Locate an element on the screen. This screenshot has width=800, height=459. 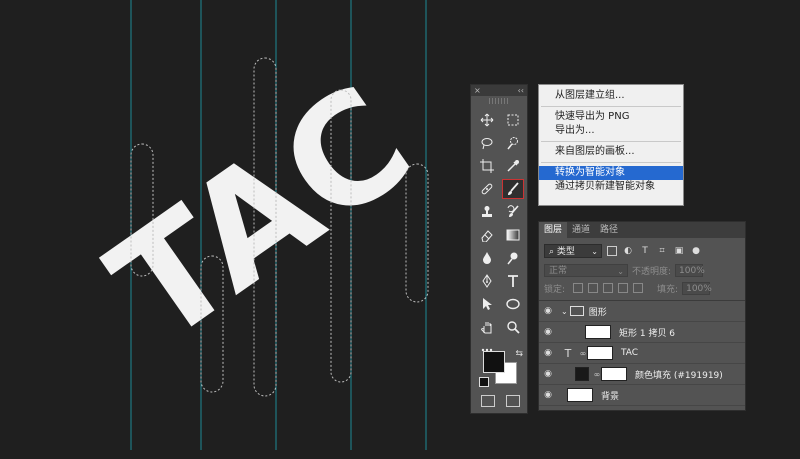
stamp-tool is located at coordinates (487, 212).